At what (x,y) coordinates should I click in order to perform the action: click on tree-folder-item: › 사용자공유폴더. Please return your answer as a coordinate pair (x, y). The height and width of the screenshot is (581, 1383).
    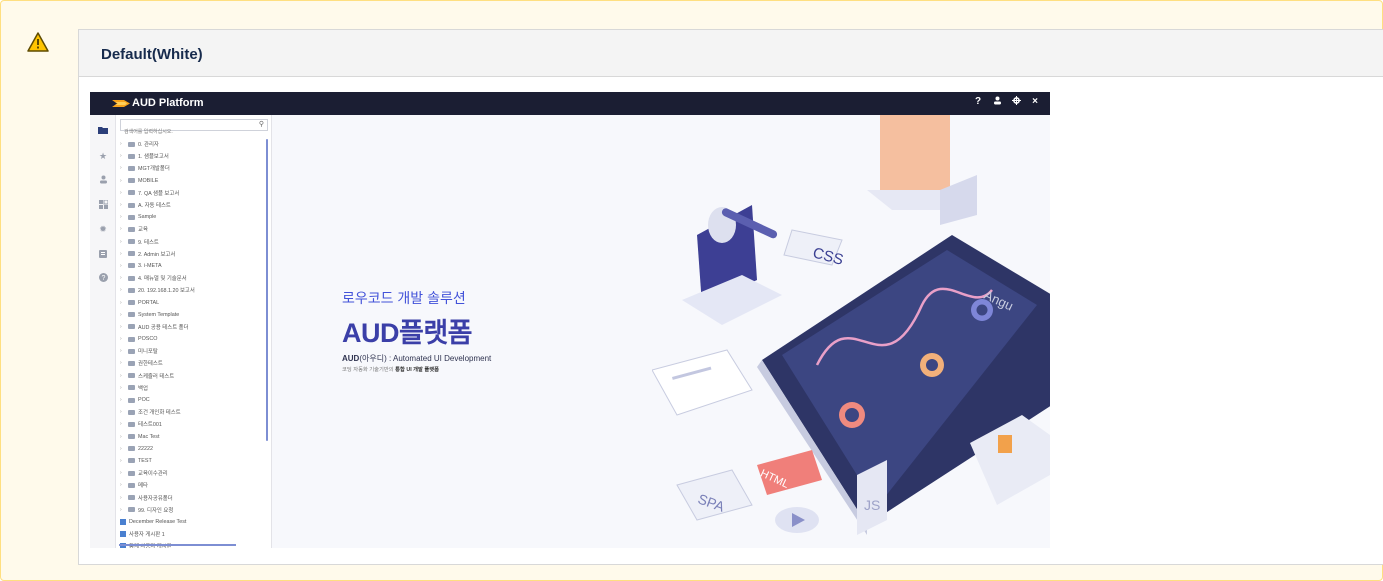
    Looking at the image, I should click on (193, 497).